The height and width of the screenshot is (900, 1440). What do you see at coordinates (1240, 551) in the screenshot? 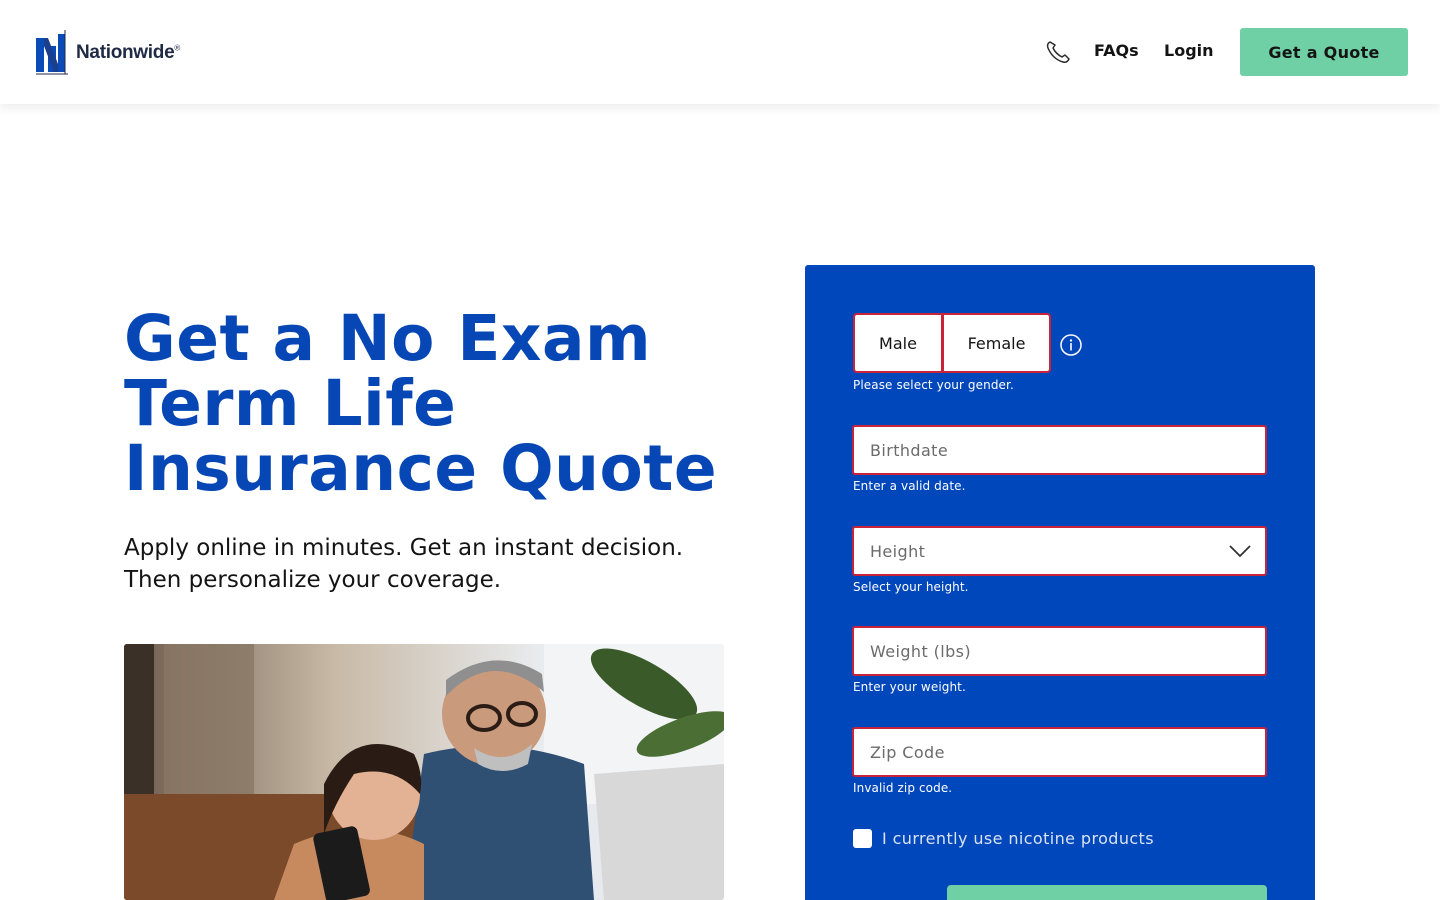
I see `chevron-down-icon` at bounding box center [1240, 551].